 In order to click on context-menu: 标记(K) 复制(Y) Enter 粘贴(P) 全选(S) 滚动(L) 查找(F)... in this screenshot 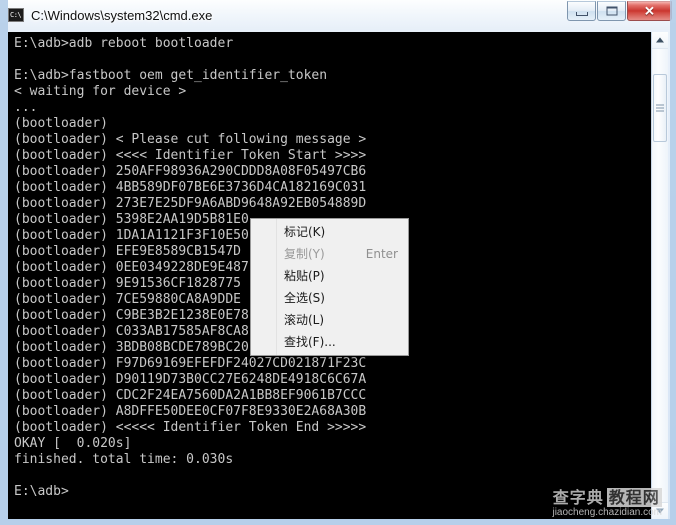, I will do `click(329, 287)`.